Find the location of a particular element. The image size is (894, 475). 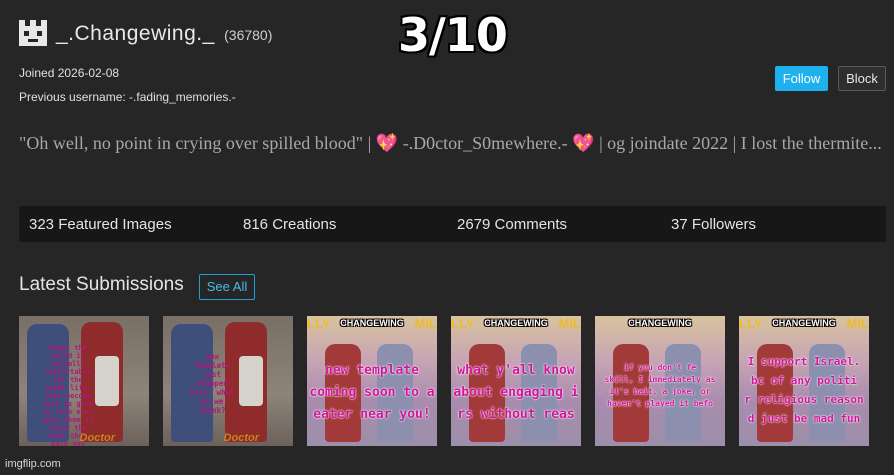

caption-line: skill, I immediately as is located at coordinates (660, 379).